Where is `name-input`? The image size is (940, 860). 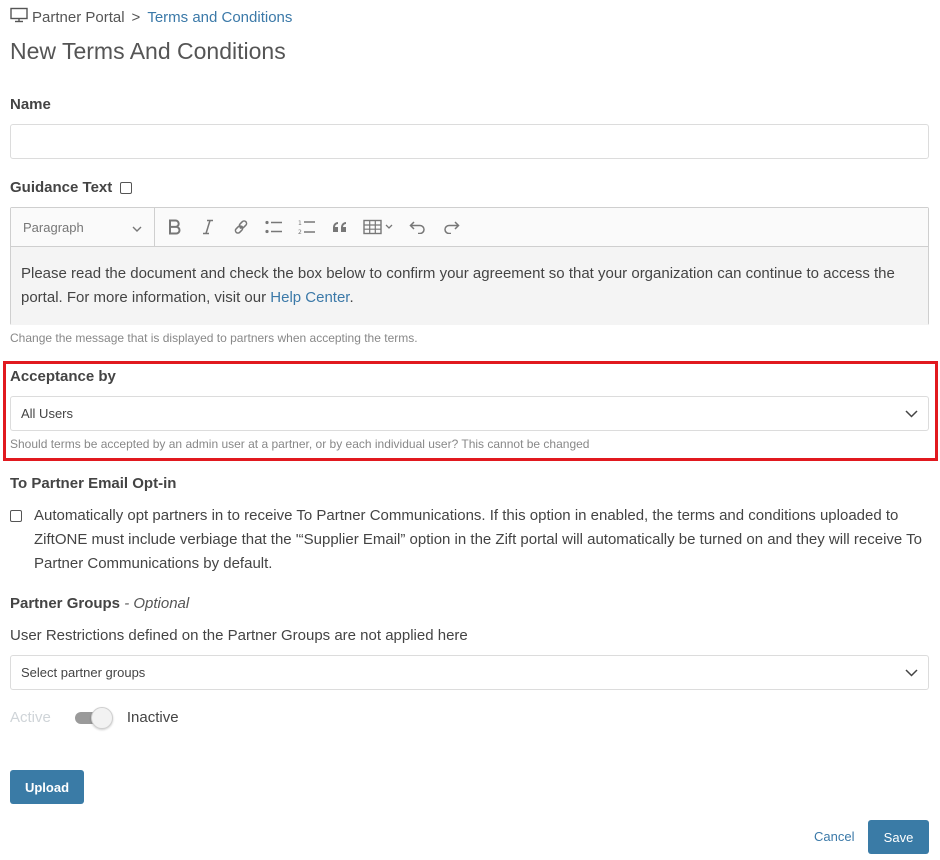 name-input is located at coordinates (469, 141).